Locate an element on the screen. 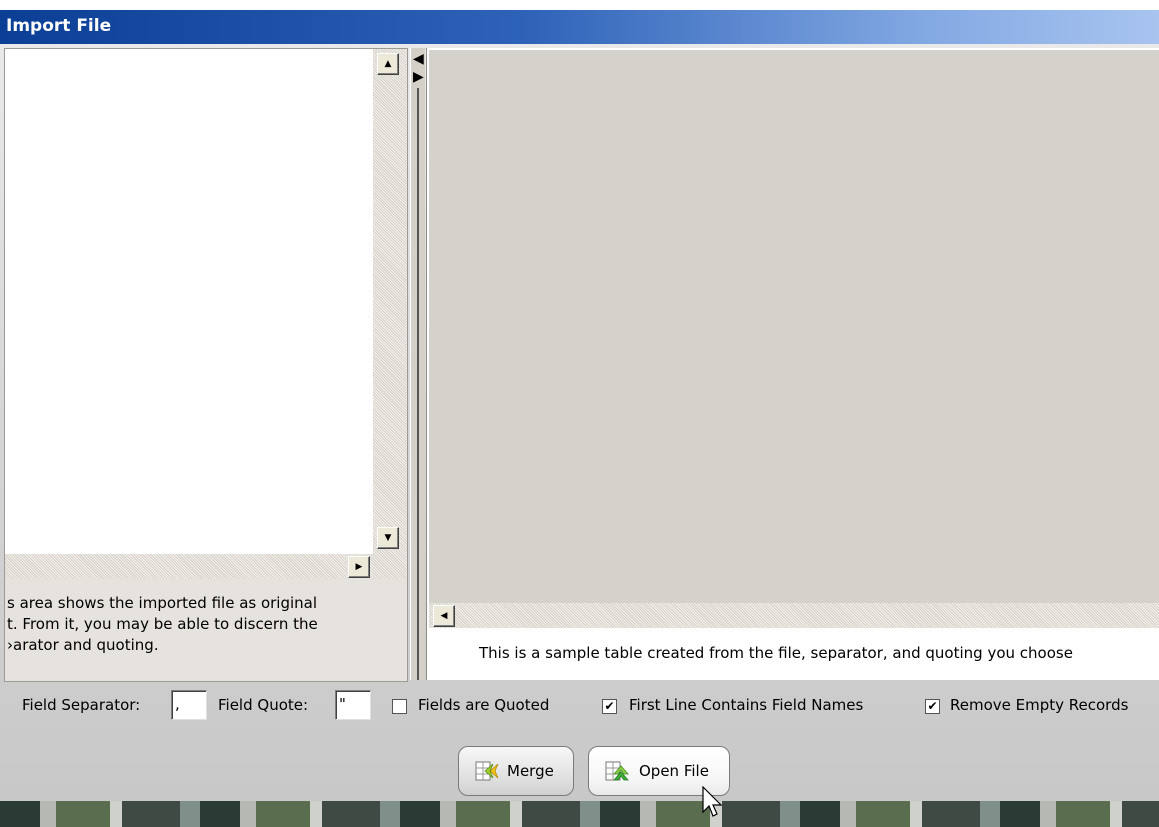 Image resolution: width=1159 pixels, height=827 pixels. scroll-down-icon: ▼ is located at coordinates (388, 538).